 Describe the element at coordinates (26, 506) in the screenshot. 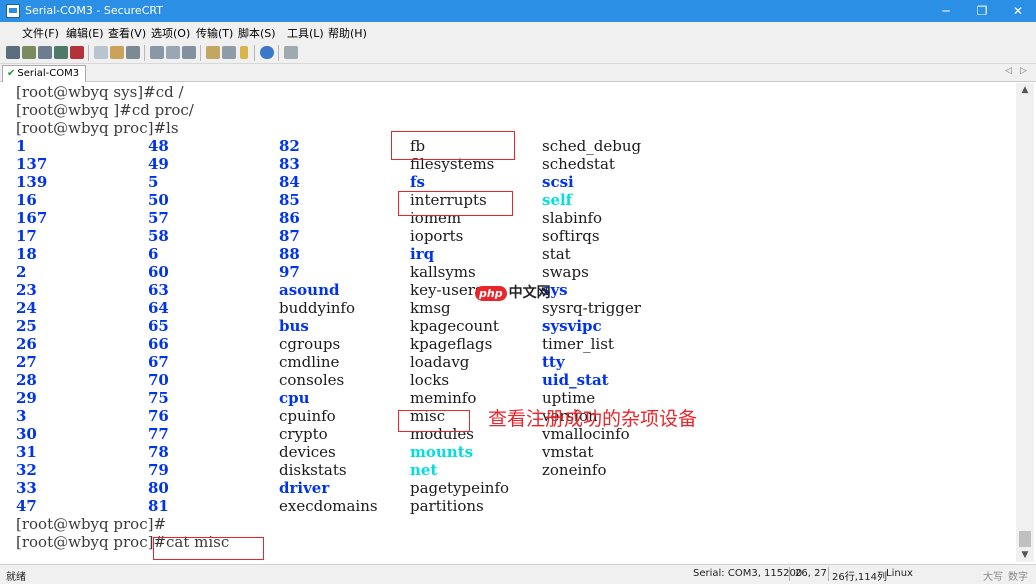

I see `ls-entry: 47` at that location.